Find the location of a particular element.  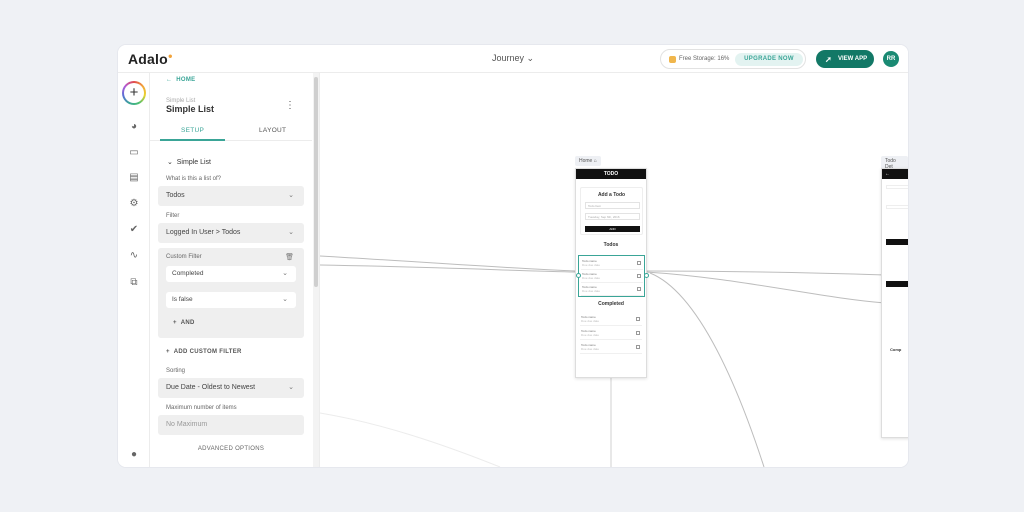

rocket-icon: ➚ is located at coordinates (828, 59).